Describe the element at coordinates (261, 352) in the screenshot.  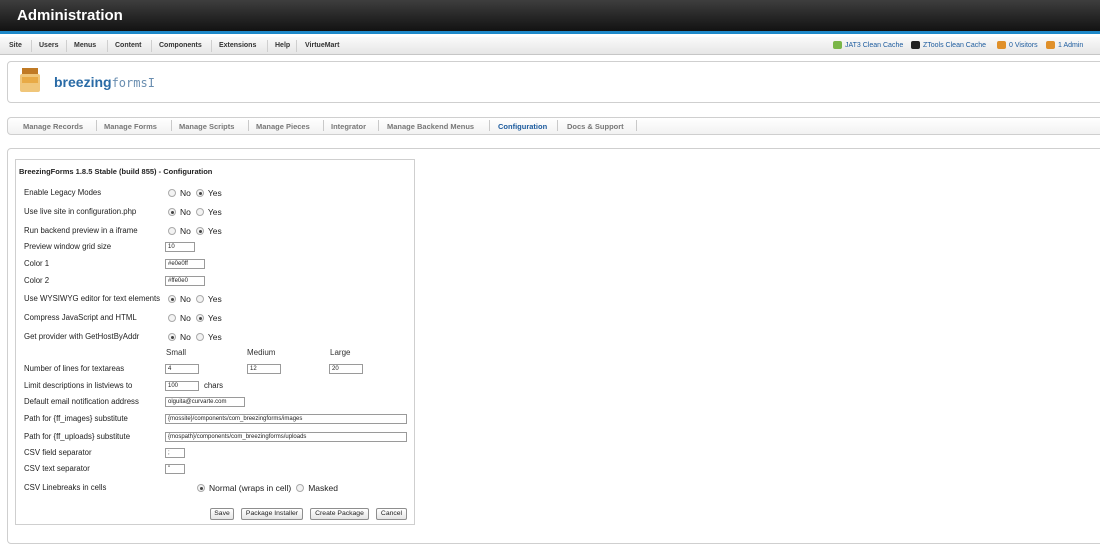
I see `size-header-medium: Medium` at that location.